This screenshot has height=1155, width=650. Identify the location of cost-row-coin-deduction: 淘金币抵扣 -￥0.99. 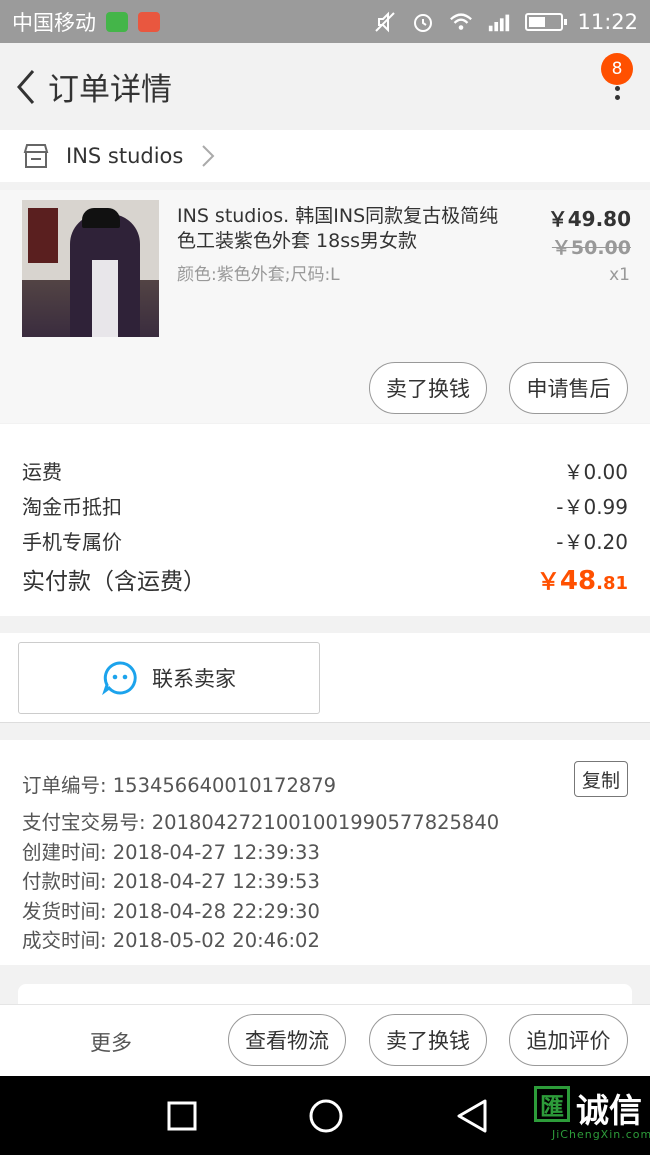
(325, 505).